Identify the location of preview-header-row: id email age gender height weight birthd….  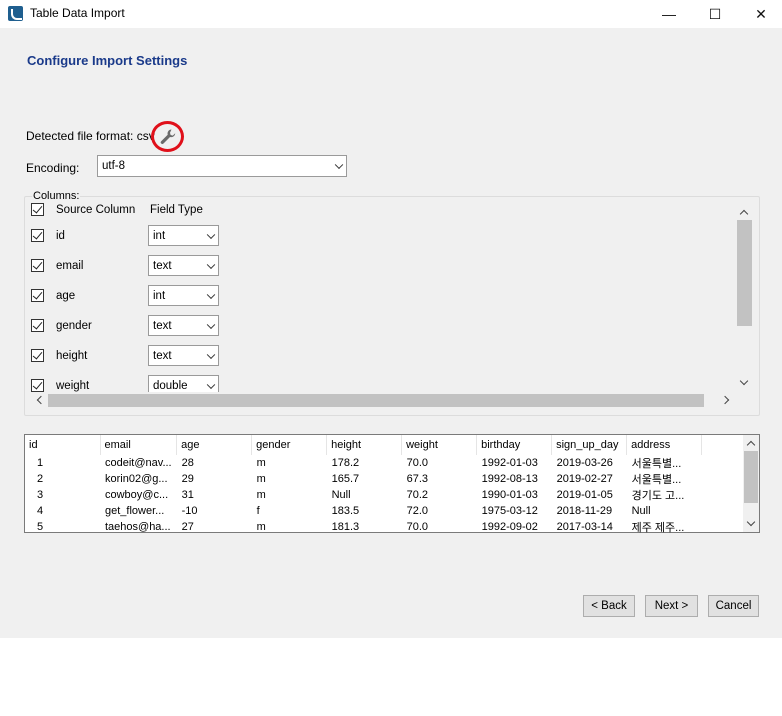
(364, 445).